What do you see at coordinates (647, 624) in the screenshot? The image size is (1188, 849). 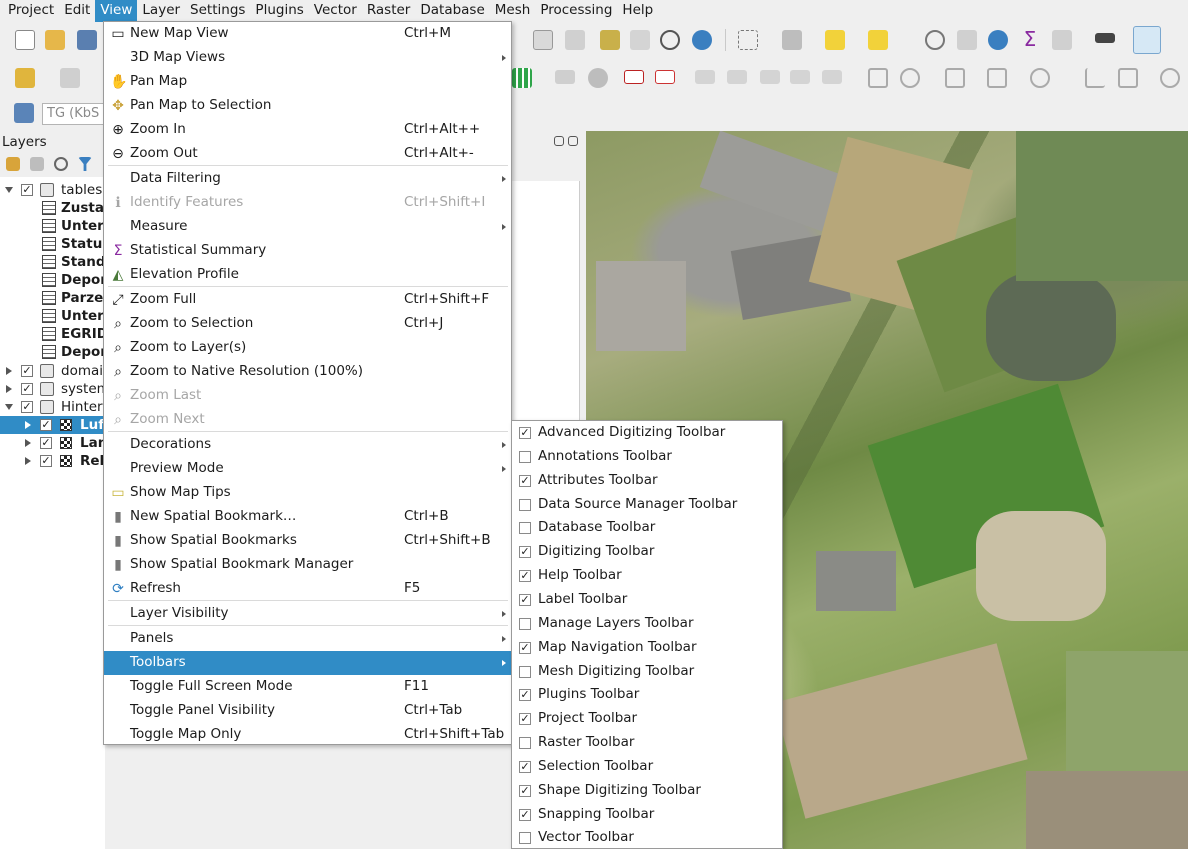 I see `toolbar-toggle-manage-layers-toolbar: Manage Layers Toolbar` at bounding box center [647, 624].